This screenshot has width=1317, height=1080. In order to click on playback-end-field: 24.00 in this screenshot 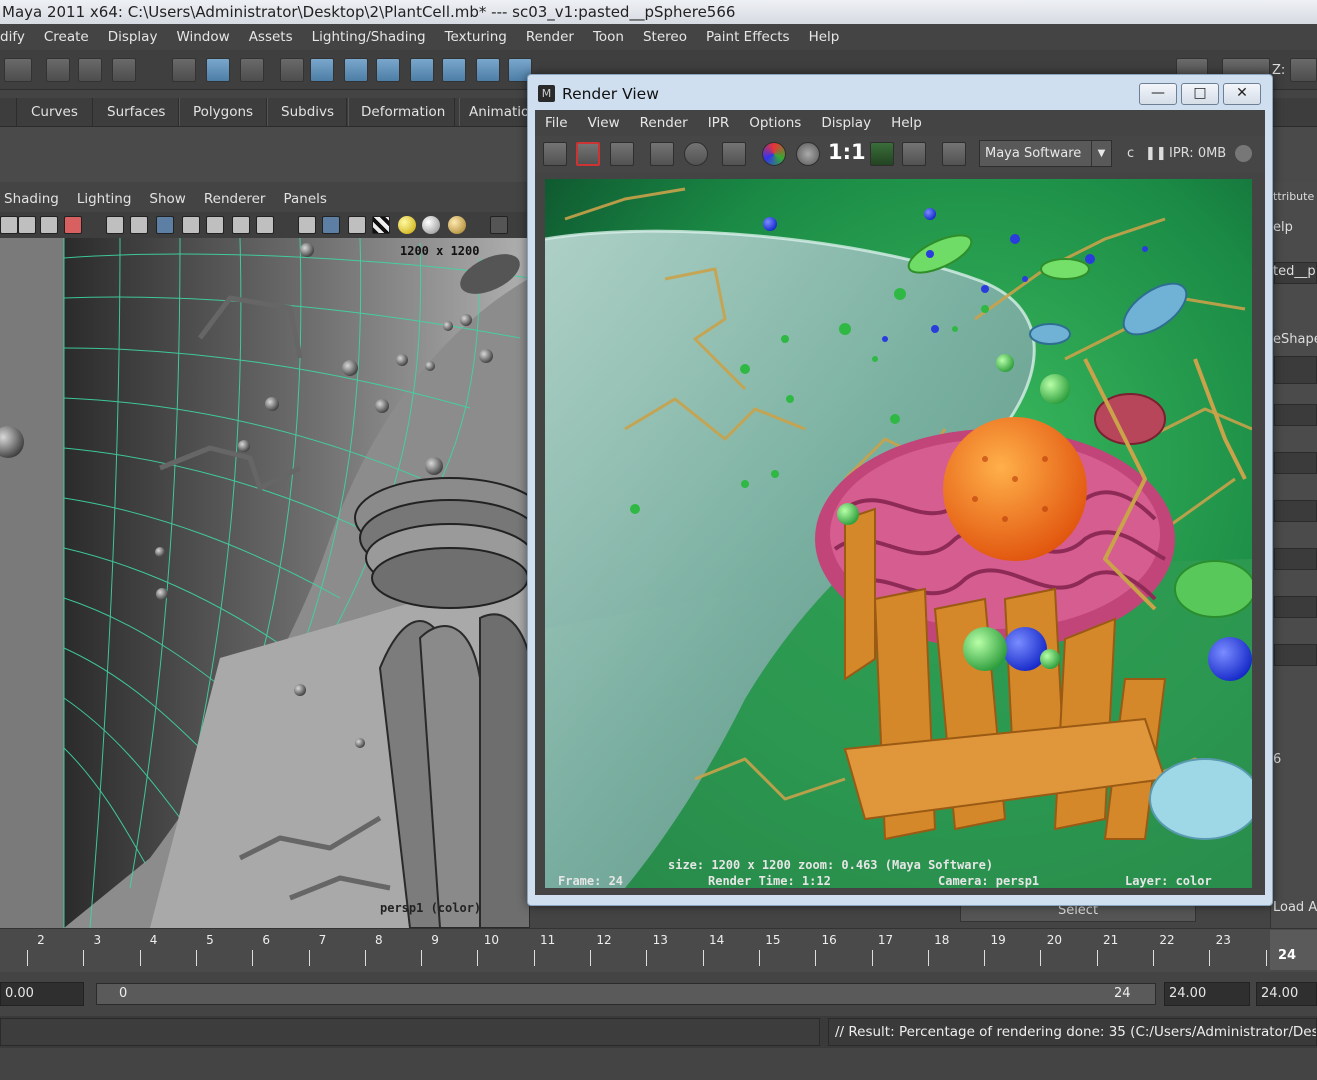, I will do `click(1207, 994)`.